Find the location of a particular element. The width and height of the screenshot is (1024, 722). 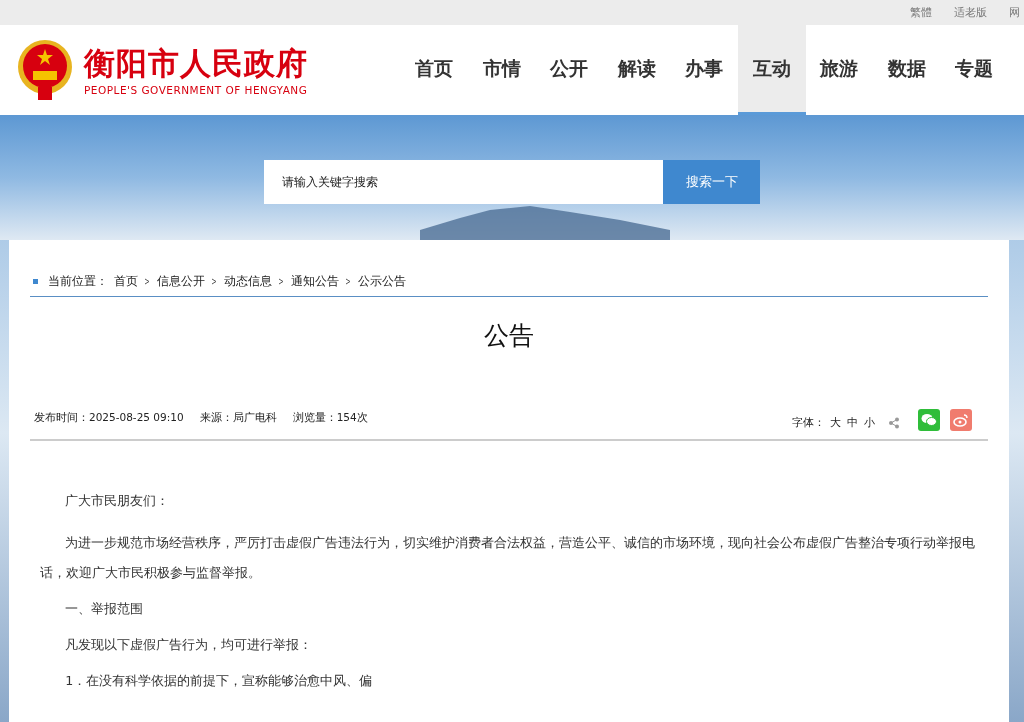

weibo-share-icon is located at coordinates (961, 420).